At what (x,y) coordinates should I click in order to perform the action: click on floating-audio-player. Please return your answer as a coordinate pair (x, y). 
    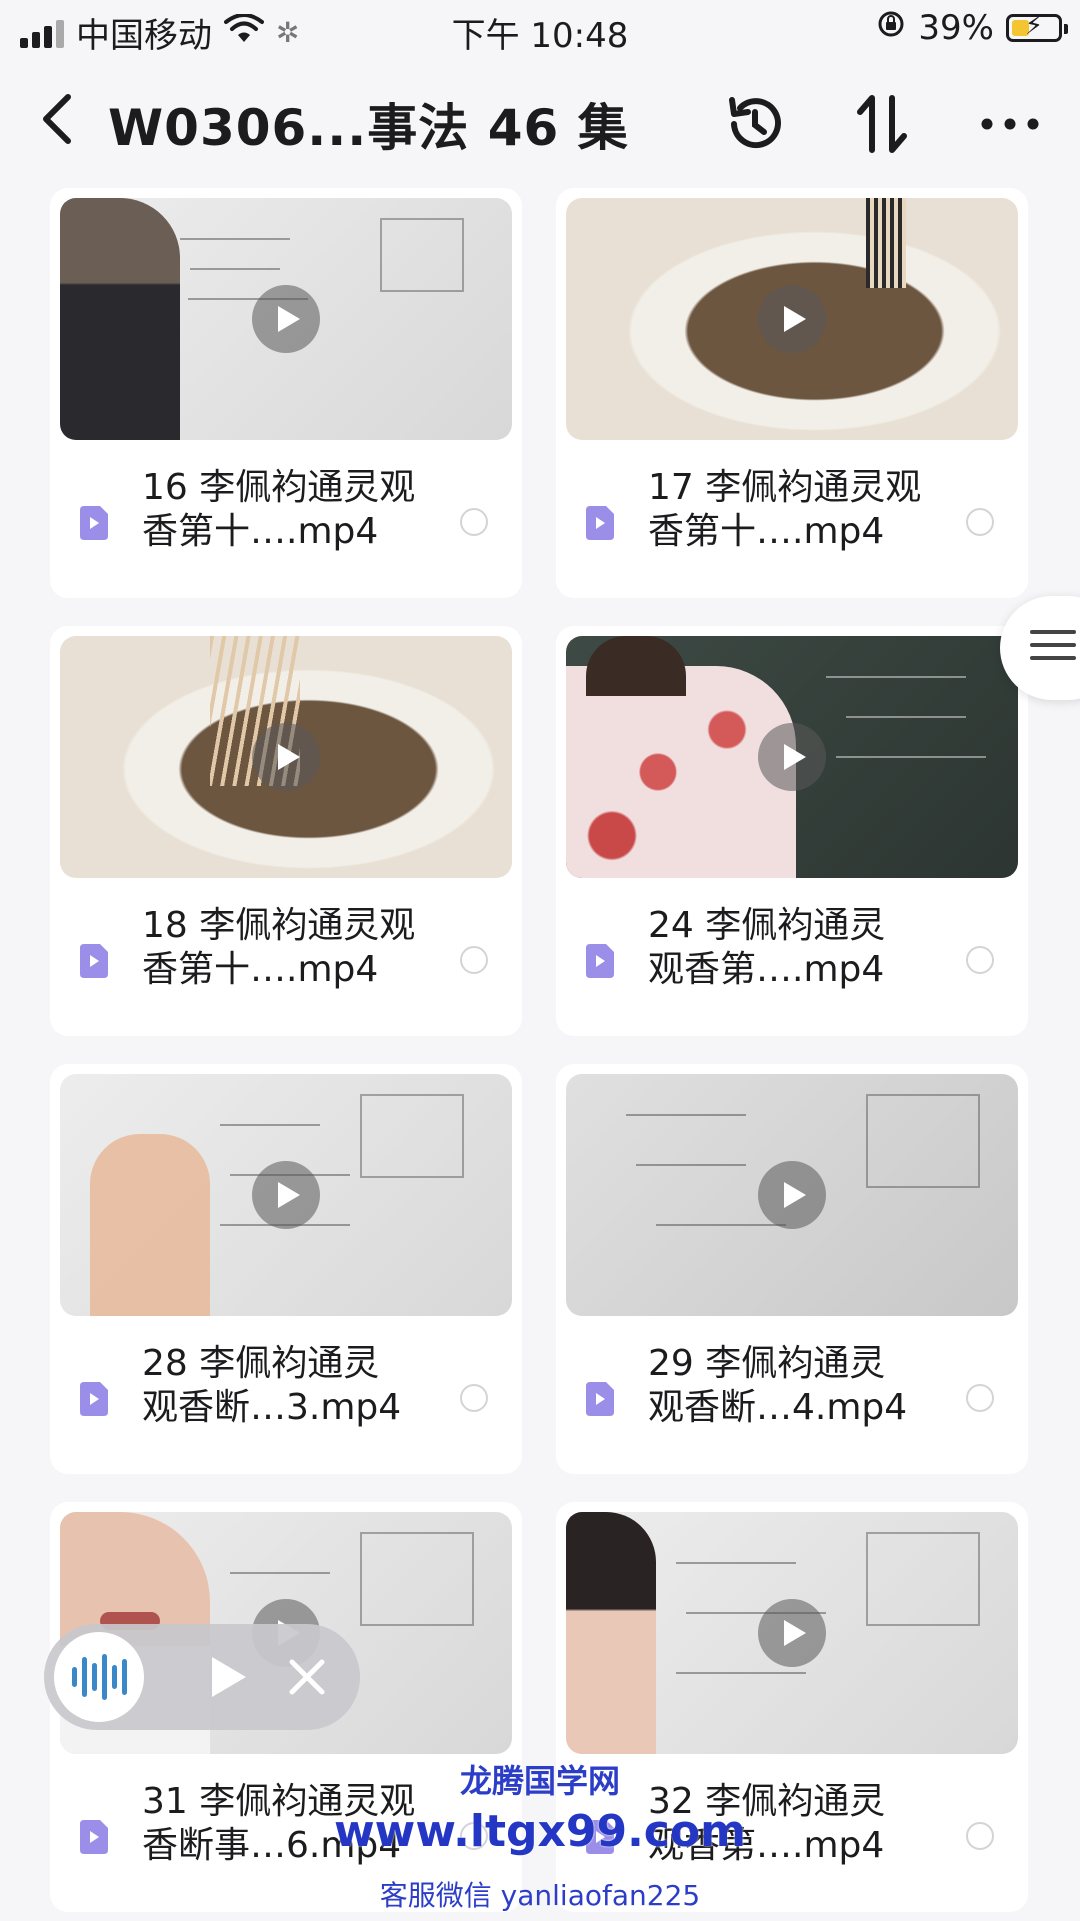
    Looking at the image, I should click on (202, 1677).